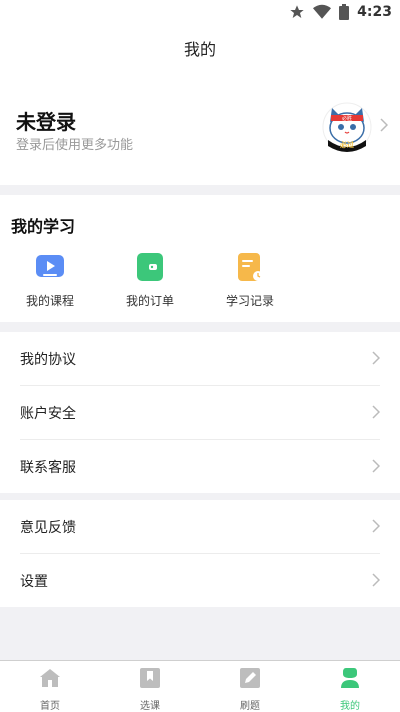 The width and height of the screenshot is (400, 712). What do you see at coordinates (322, 11) in the screenshot?
I see `wifi-icon` at bounding box center [322, 11].